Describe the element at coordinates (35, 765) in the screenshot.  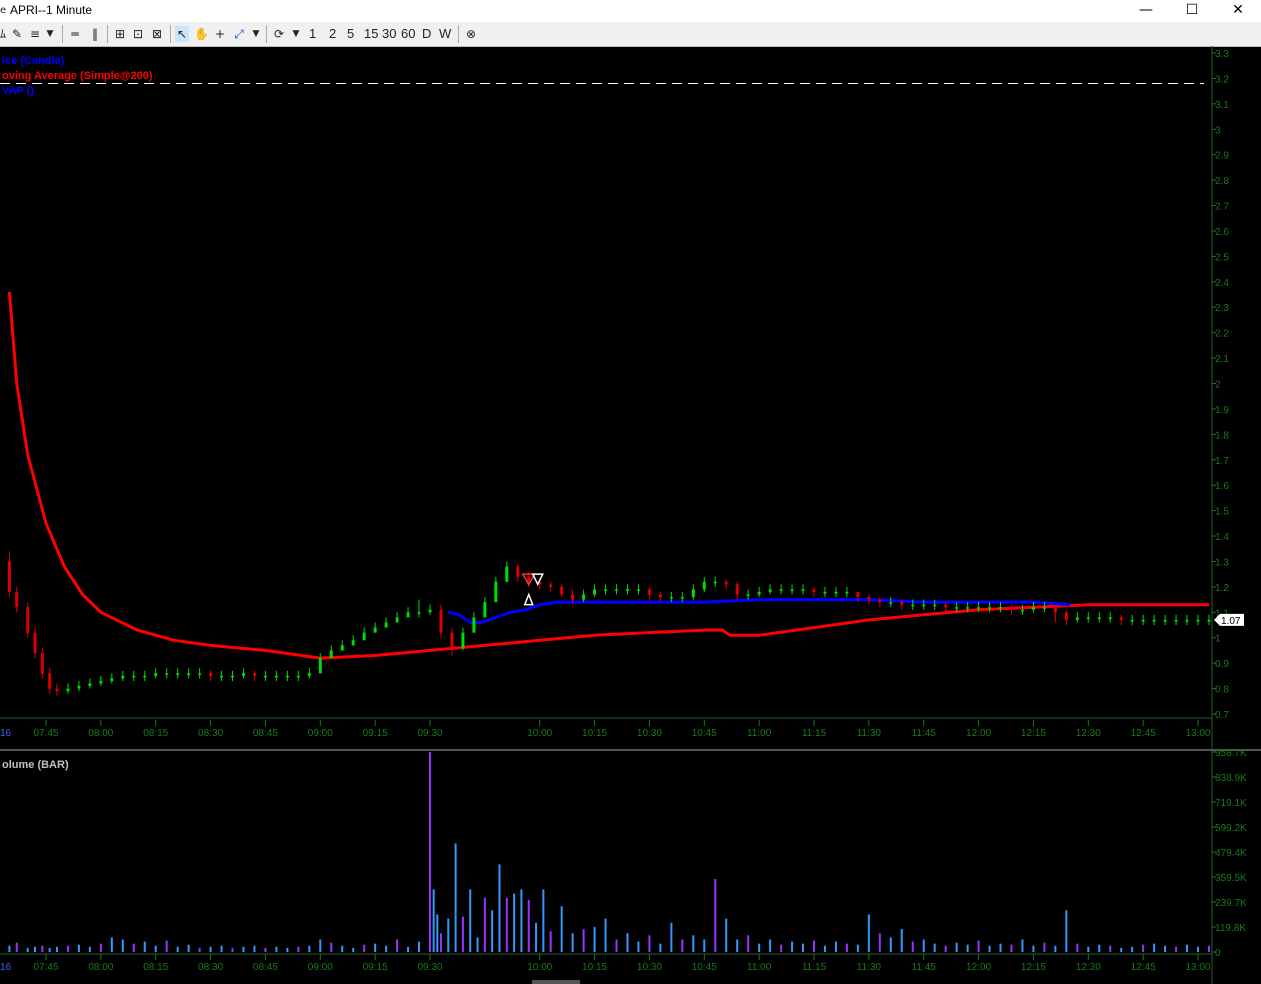
I see `legend-volume: olume (BAR)` at that location.